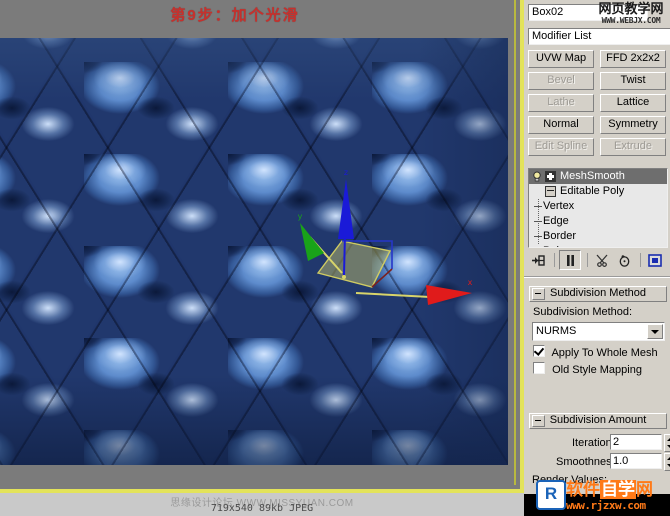  I want to click on make-unique-icon, so click(602, 260).